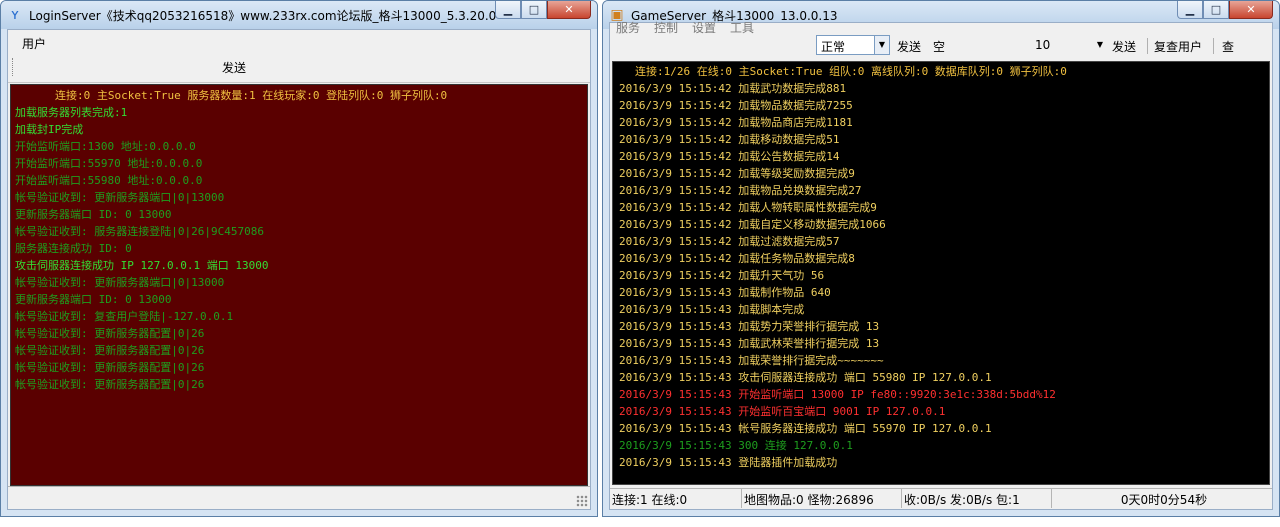 The width and height of the screenshot is (1280, 527). Describe the element at coordinates (736, 445) in the screenshot. I see `log-line: 2016/3/9 15:15:43 300 连接 127.0.0.1` at that location.